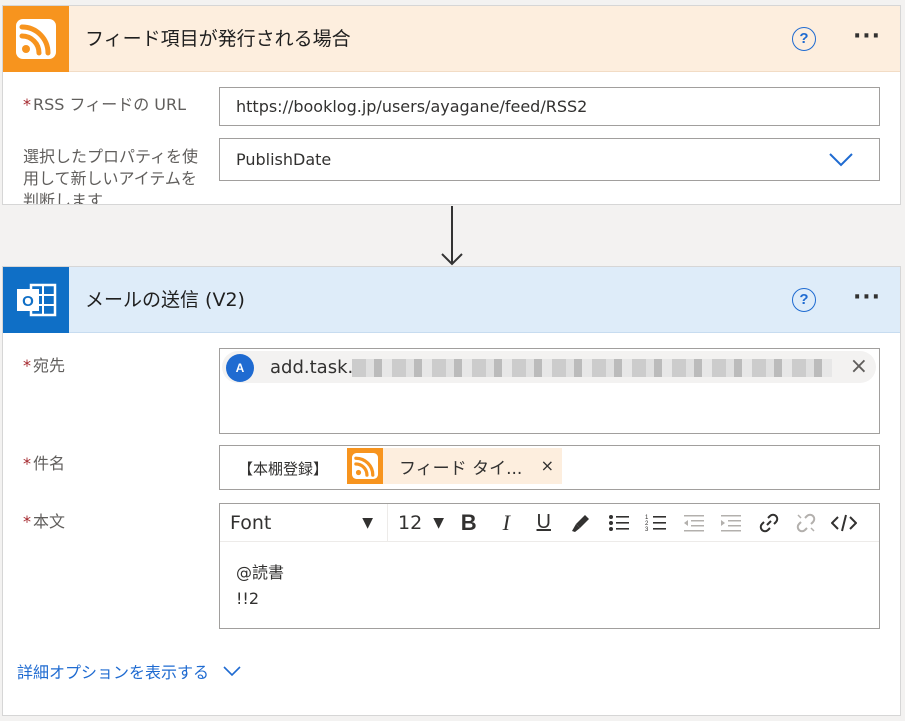 The width and height of the screenshot is (905, 721). Describe the element at coordinates (419, 523) in the screenshot. I see `font-size-dropdown: 12 ▼` at that location.